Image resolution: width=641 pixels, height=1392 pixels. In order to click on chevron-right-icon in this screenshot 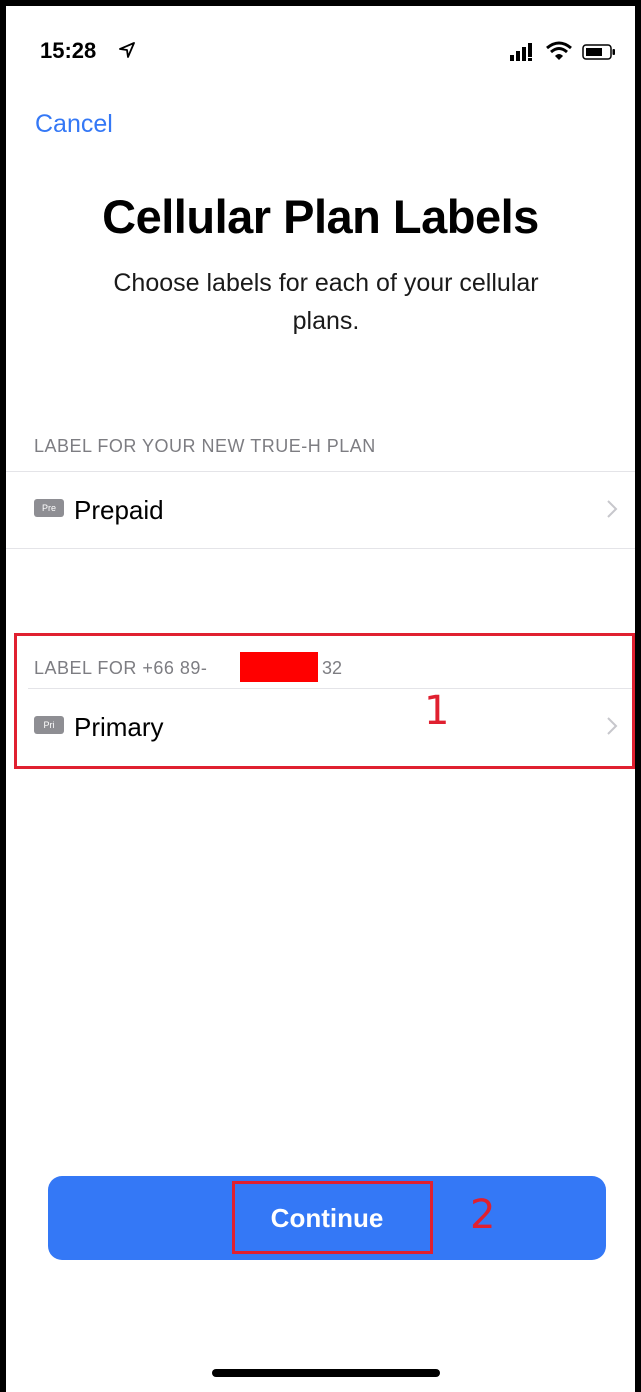, I will do `click(612, 509)`.